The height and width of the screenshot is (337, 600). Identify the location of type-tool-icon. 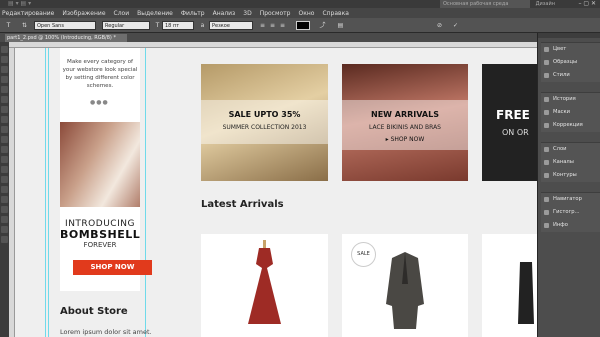
(4, 199).